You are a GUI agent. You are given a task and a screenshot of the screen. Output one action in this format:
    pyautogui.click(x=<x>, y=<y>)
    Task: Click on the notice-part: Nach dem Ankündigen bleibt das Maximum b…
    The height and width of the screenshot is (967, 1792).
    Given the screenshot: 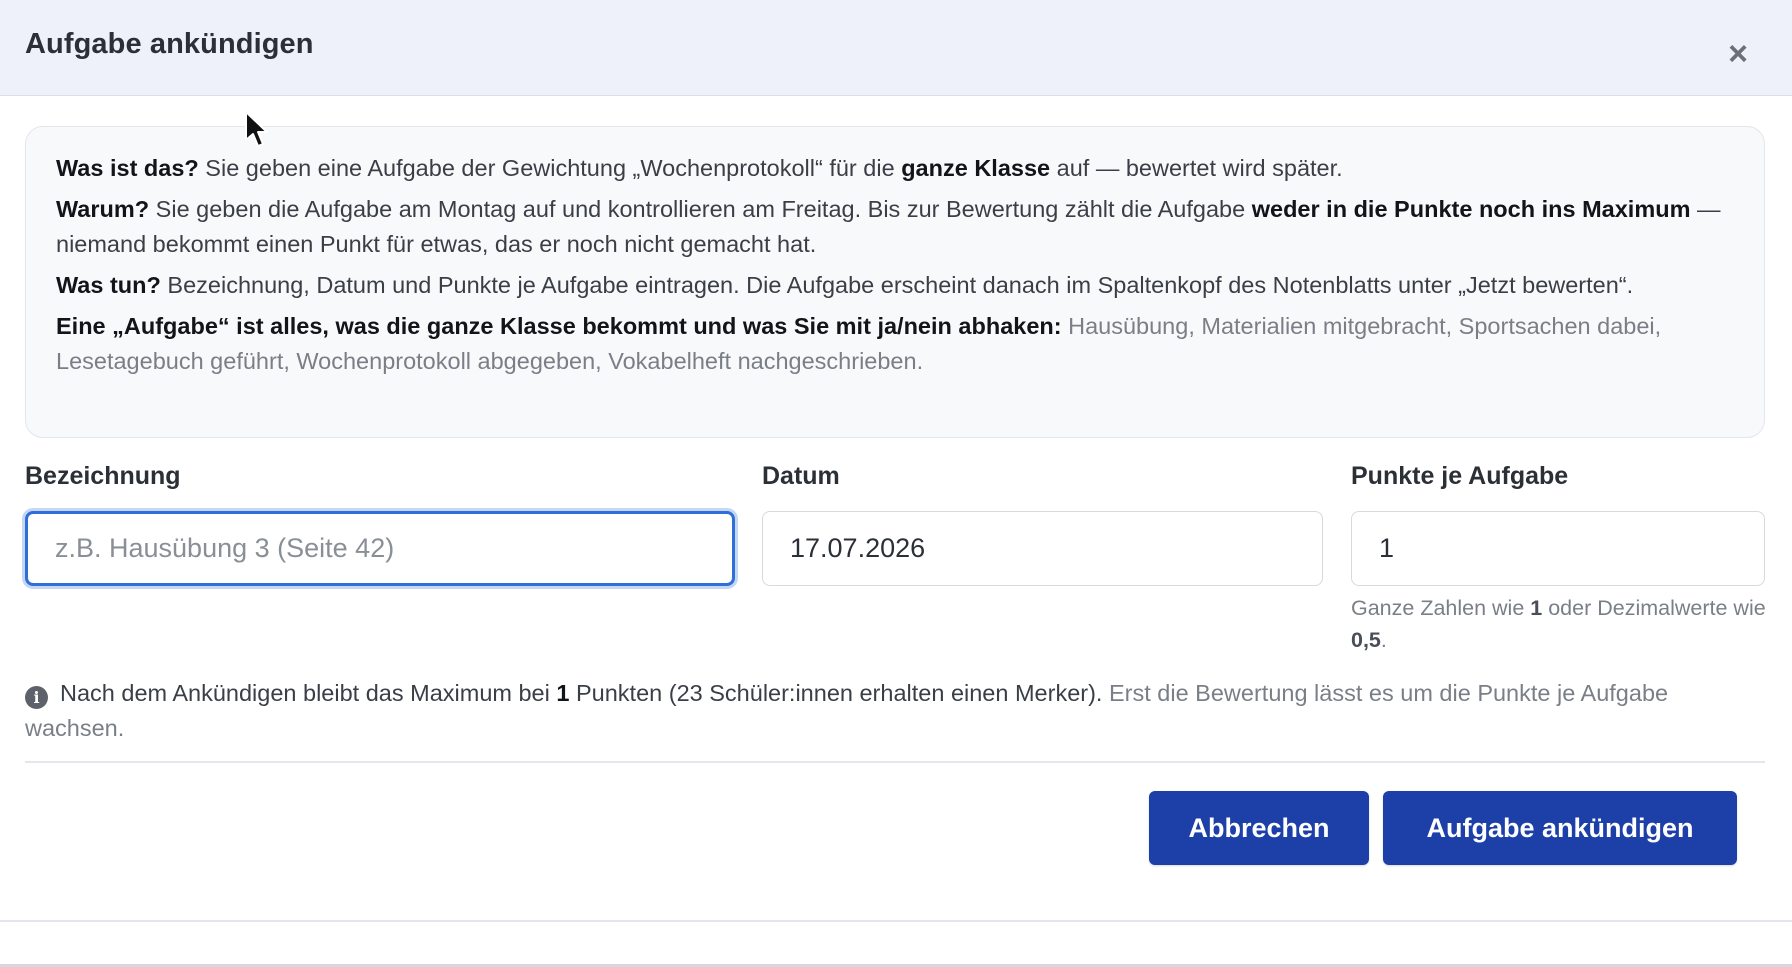 What is the action you would take?
    pyautogui.click(x=308, y=693)
    